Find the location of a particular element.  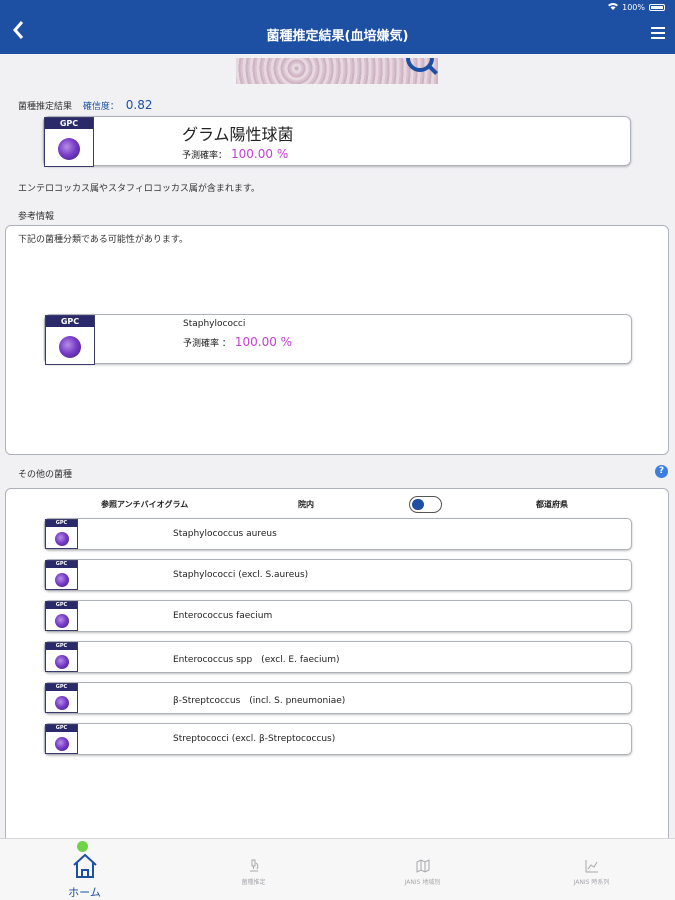

tab-home: ホーム is located at coordinates (84, 869).